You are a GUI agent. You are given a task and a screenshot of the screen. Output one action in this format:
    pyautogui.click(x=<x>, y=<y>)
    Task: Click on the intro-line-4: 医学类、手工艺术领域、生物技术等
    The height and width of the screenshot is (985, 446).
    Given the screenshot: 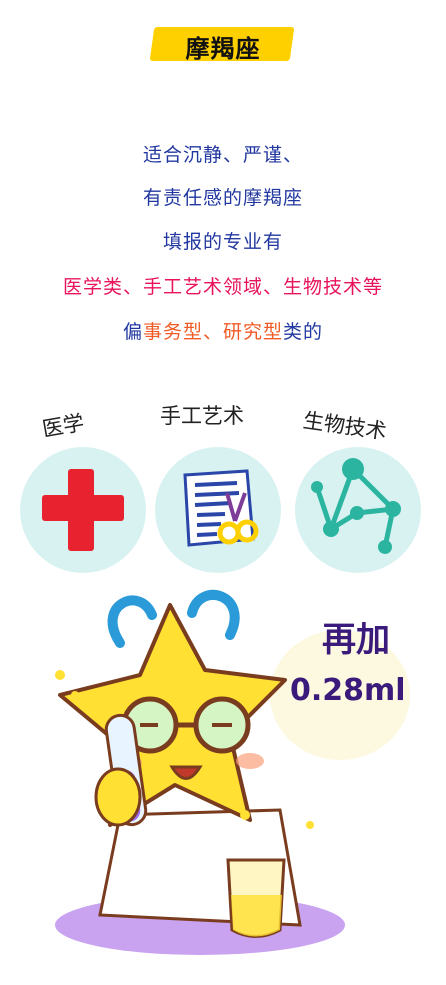 What is the action you would take?
    pyautogui.click(x=222, y=287)
    